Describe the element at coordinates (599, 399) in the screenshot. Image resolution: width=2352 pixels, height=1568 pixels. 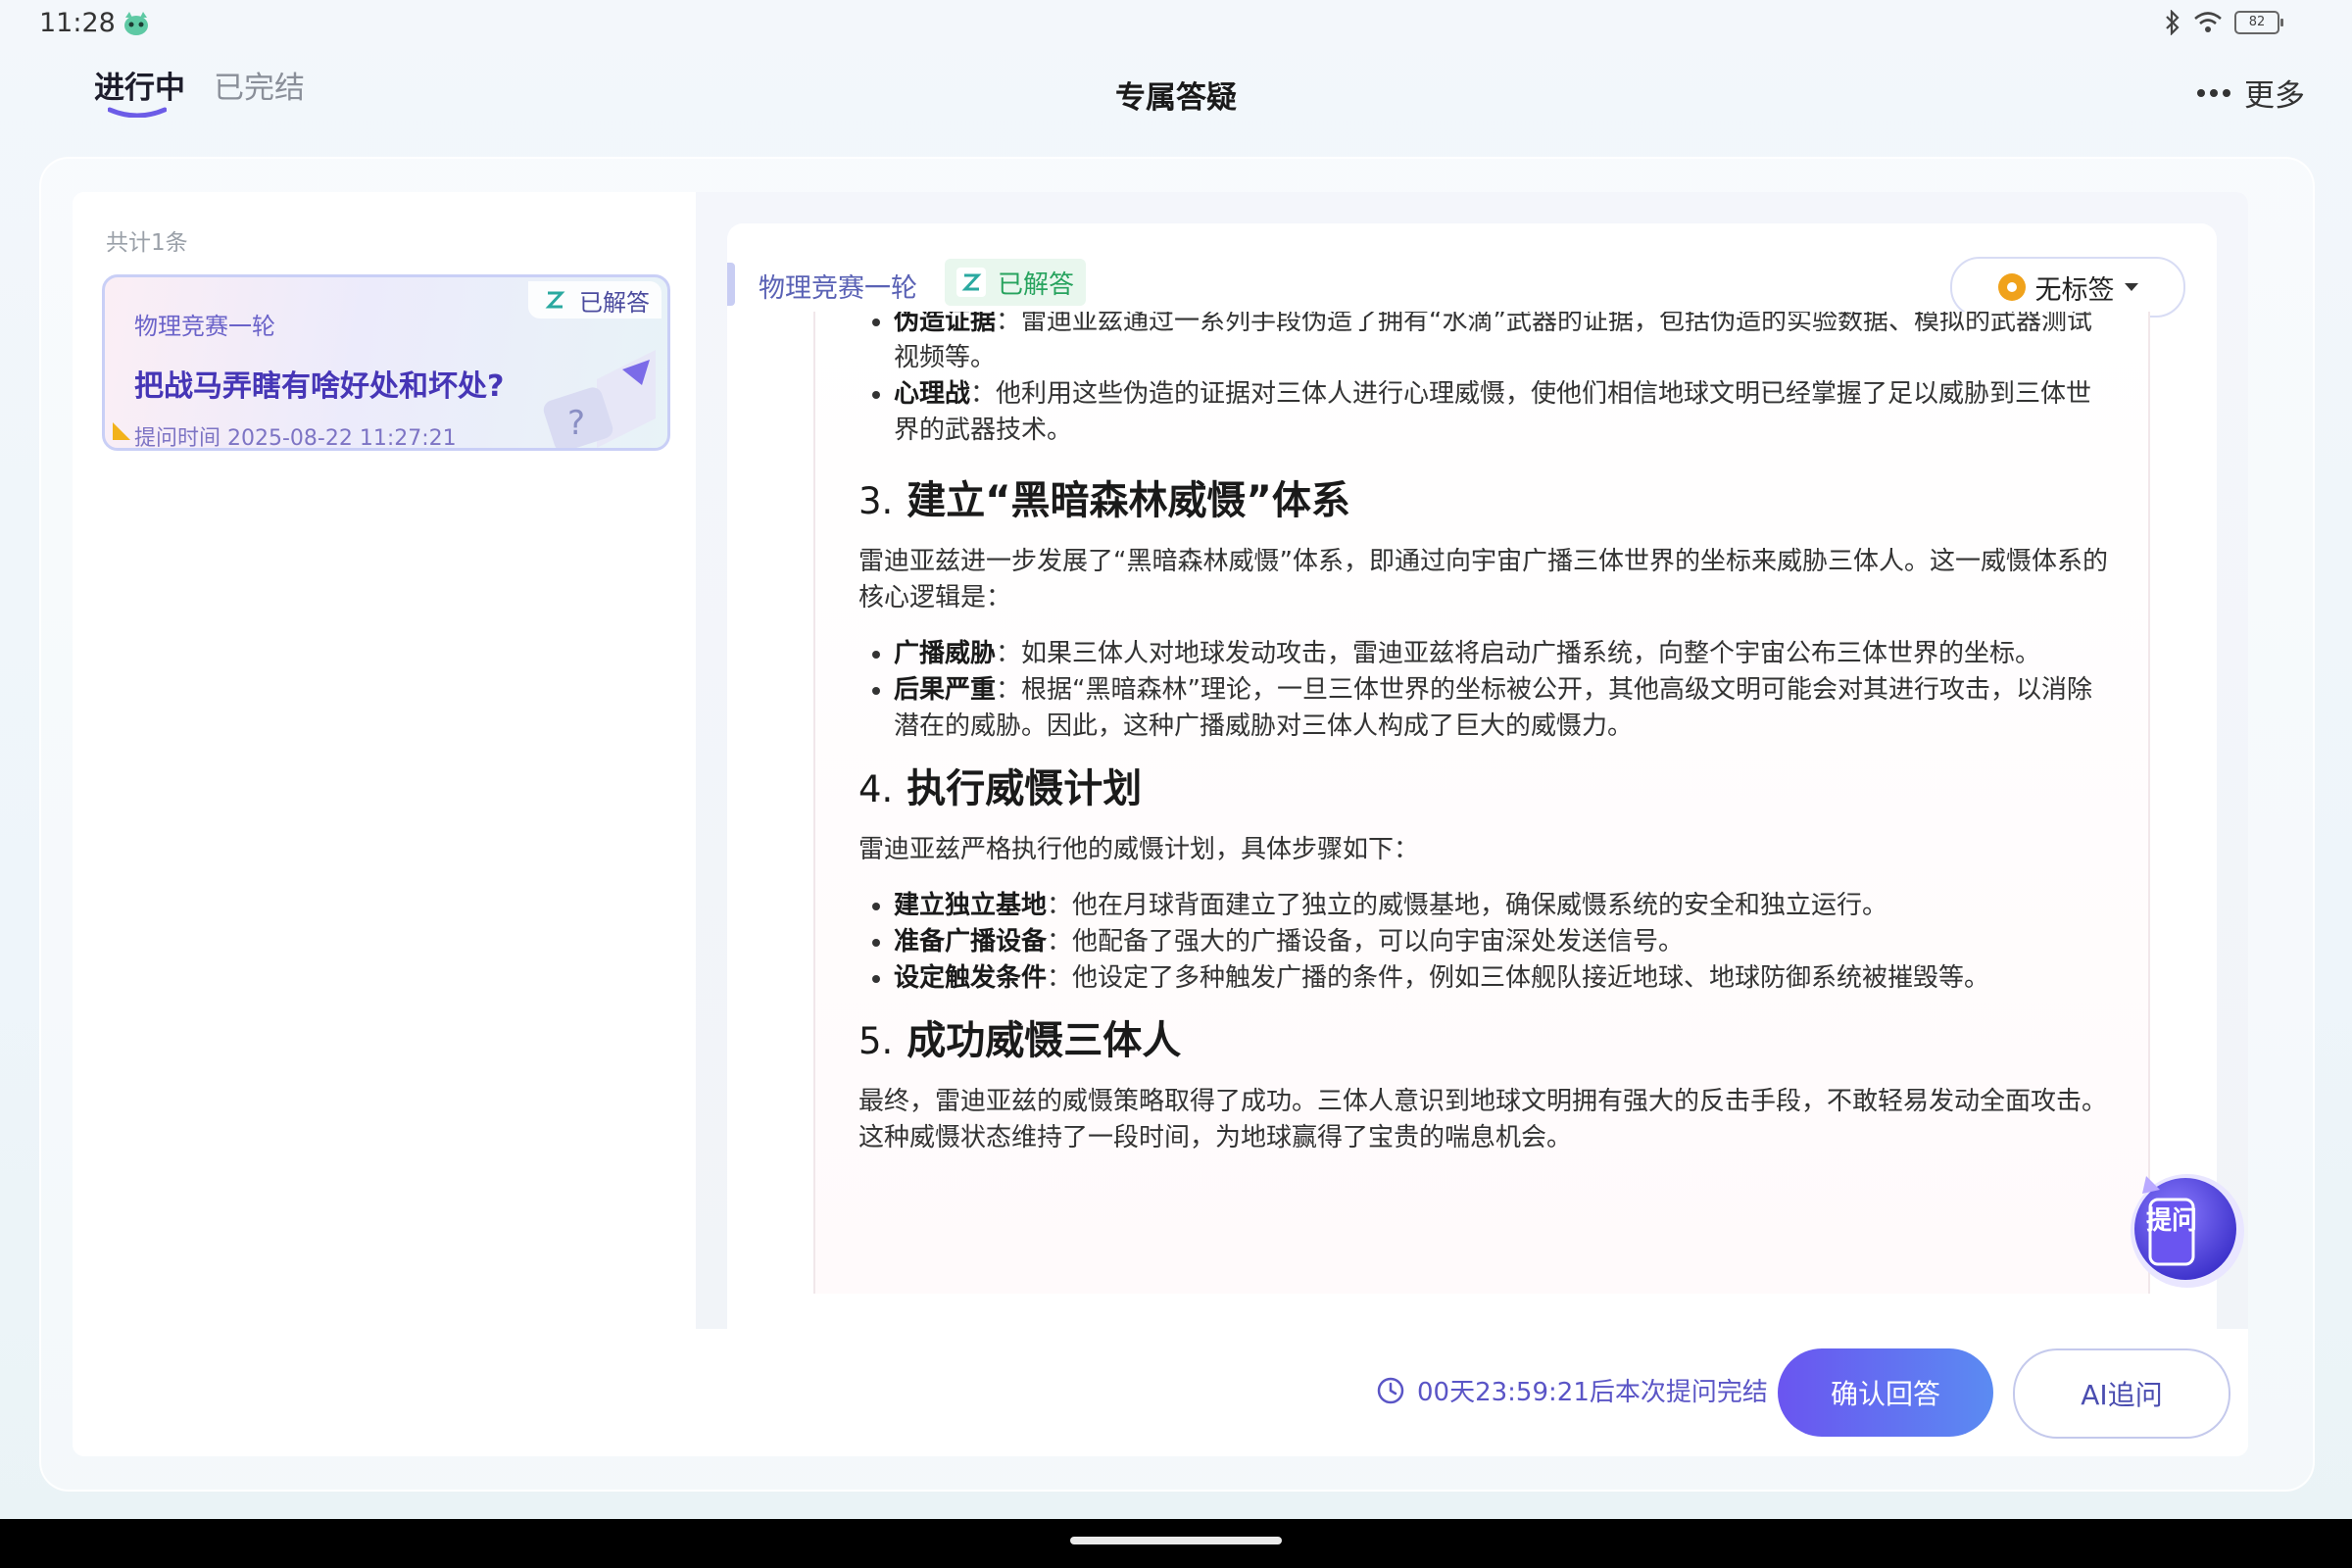
I see `question-mark-illustration: ?` at that location.